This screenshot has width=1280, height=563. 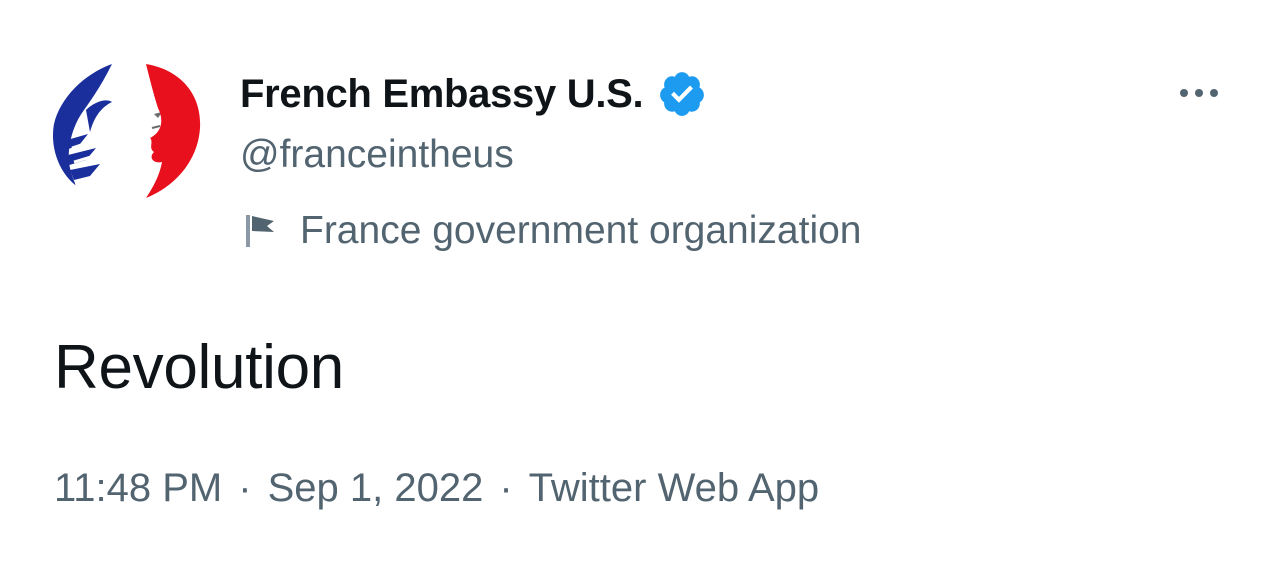 I want to click on affiliation-label-text: France government organization, so click(x=581, y=230).